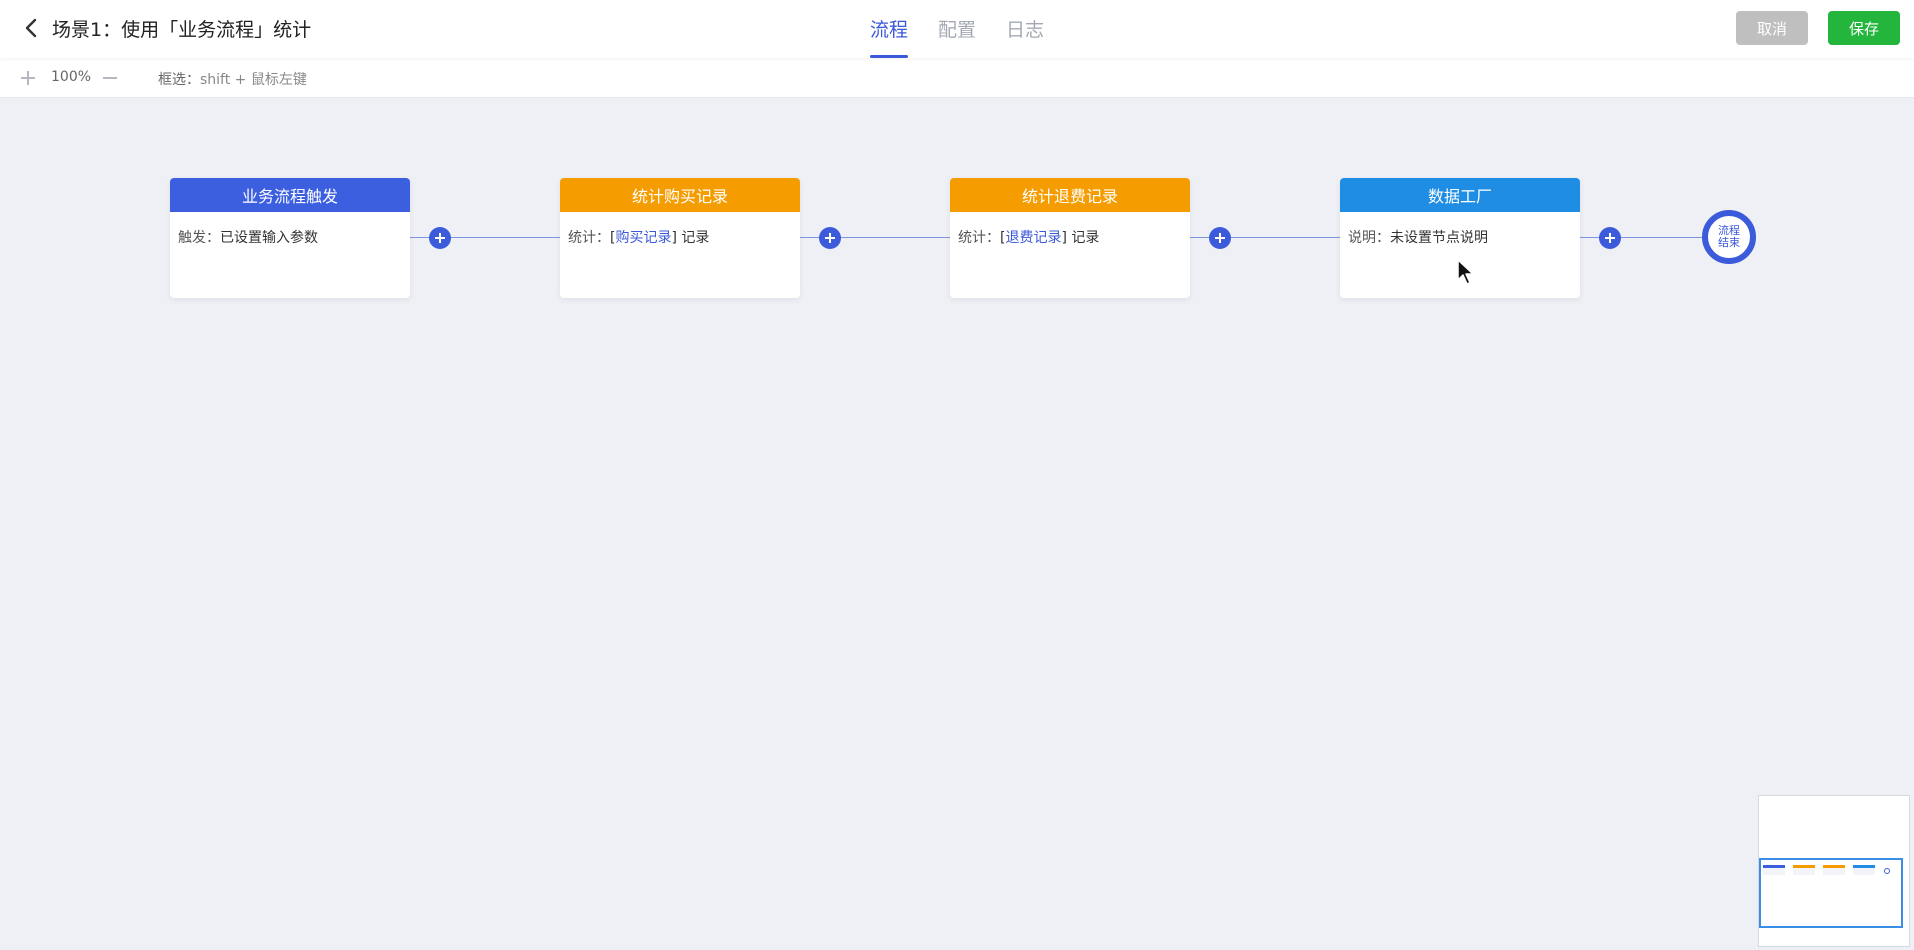 This screenshot has height=950, width=1914. I want to click on zoom-level: 100%, so click(71, 77).